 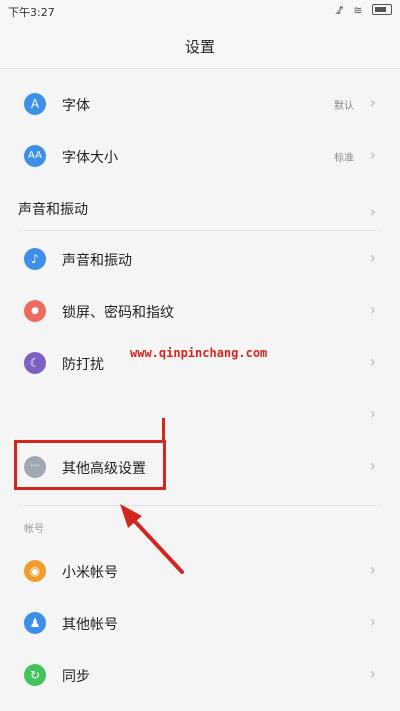 What do you see at coordinates (382, 9) in the screenshot?
I see `battery-icon` at bounding box center [382, 9].